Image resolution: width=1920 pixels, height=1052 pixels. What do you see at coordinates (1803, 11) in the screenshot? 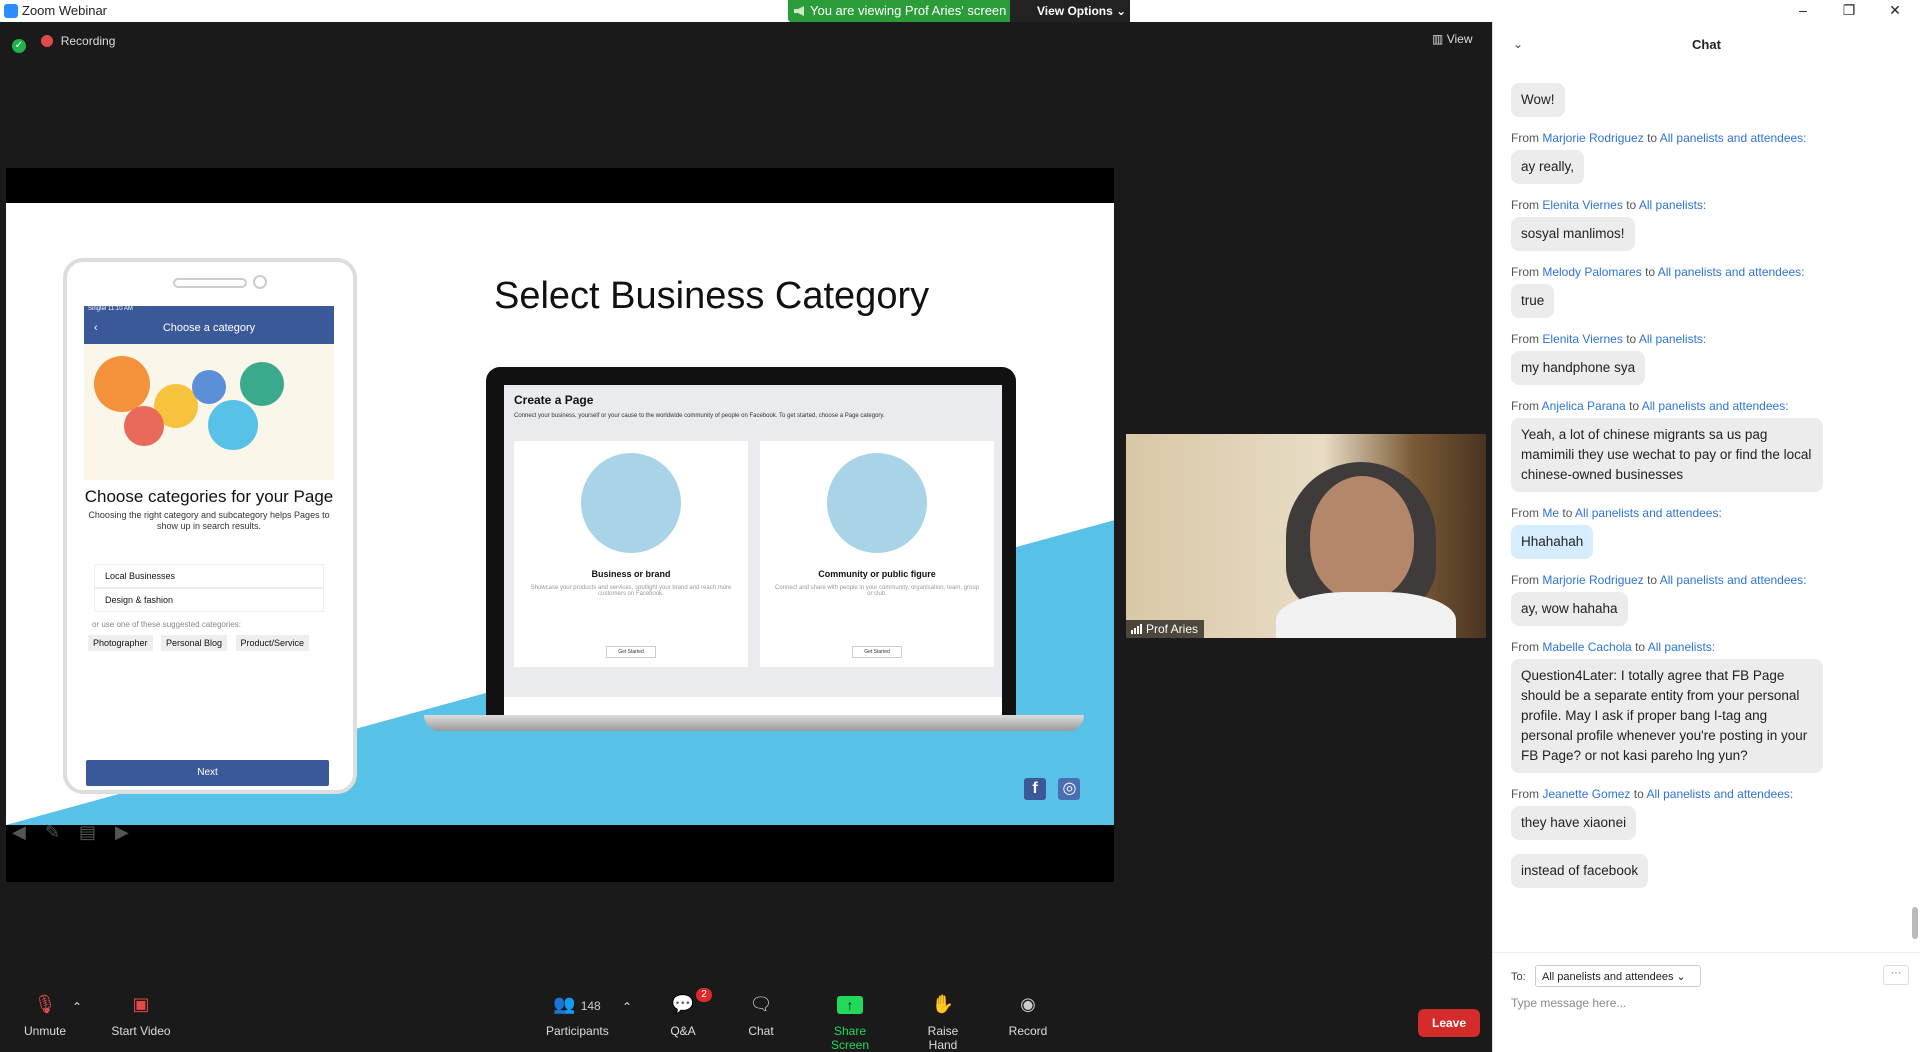
I see `minimize-button: –` at bounding box center [1803, 11].